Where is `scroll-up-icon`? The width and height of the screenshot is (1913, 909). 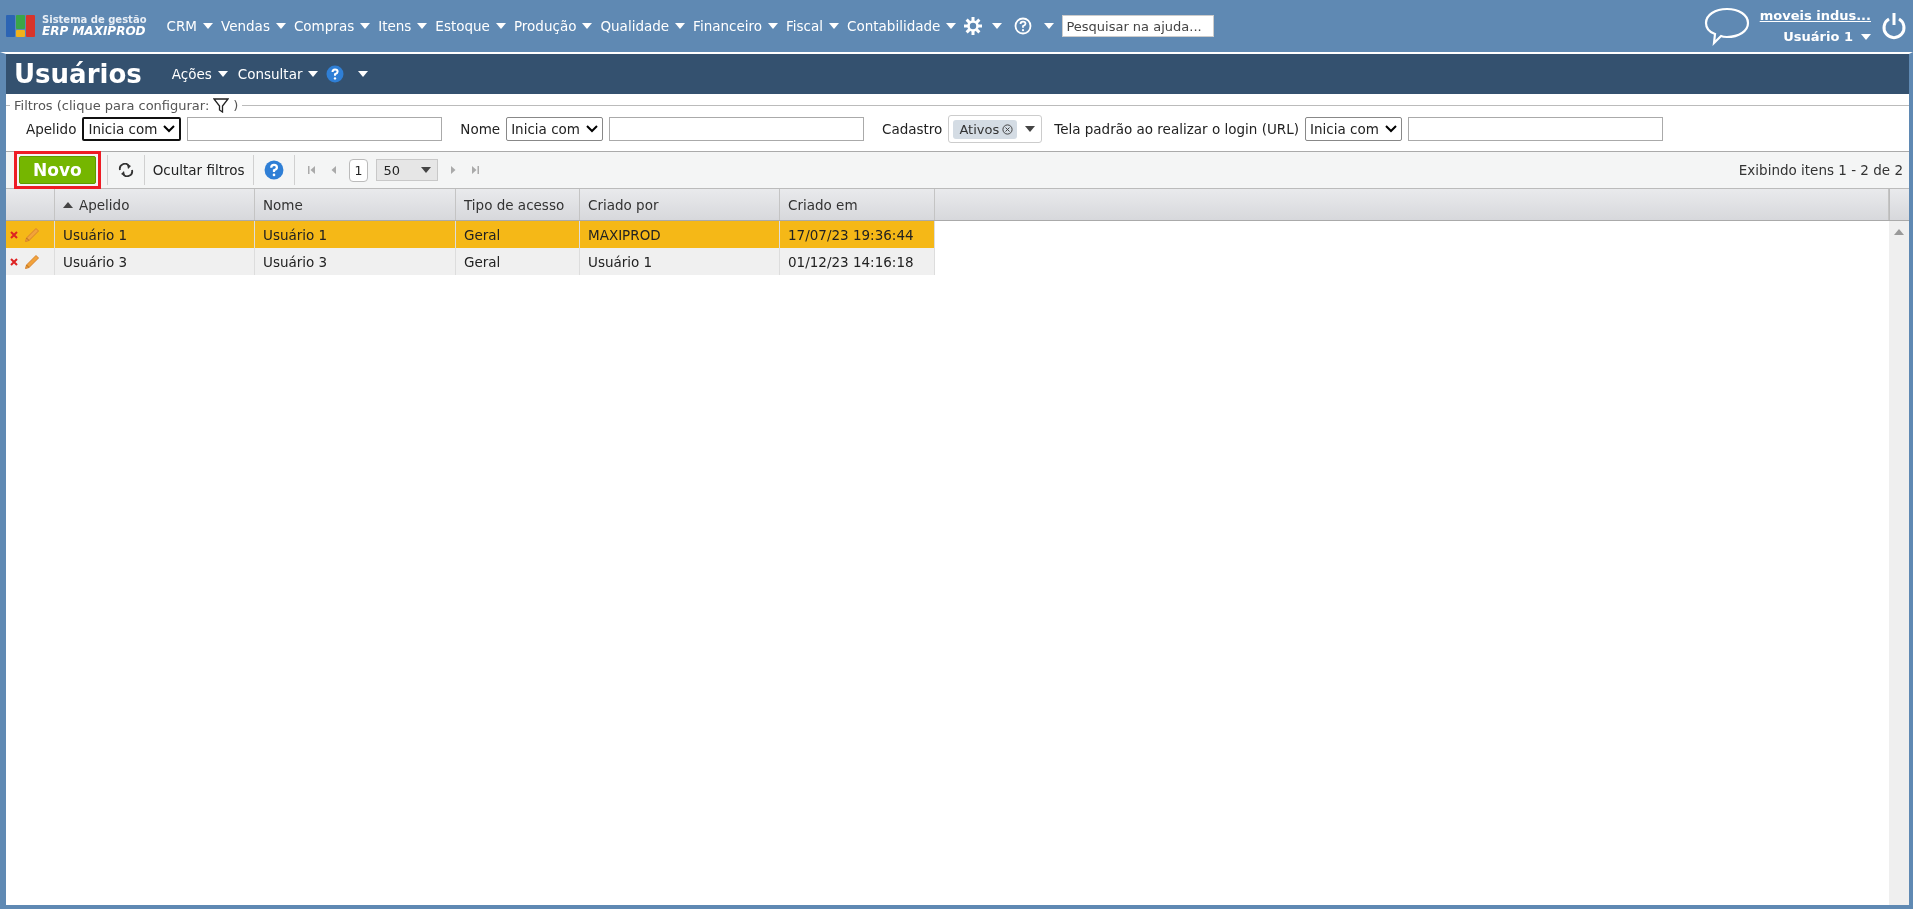
scroll-up-icon is located at coordinates (1899, 232).